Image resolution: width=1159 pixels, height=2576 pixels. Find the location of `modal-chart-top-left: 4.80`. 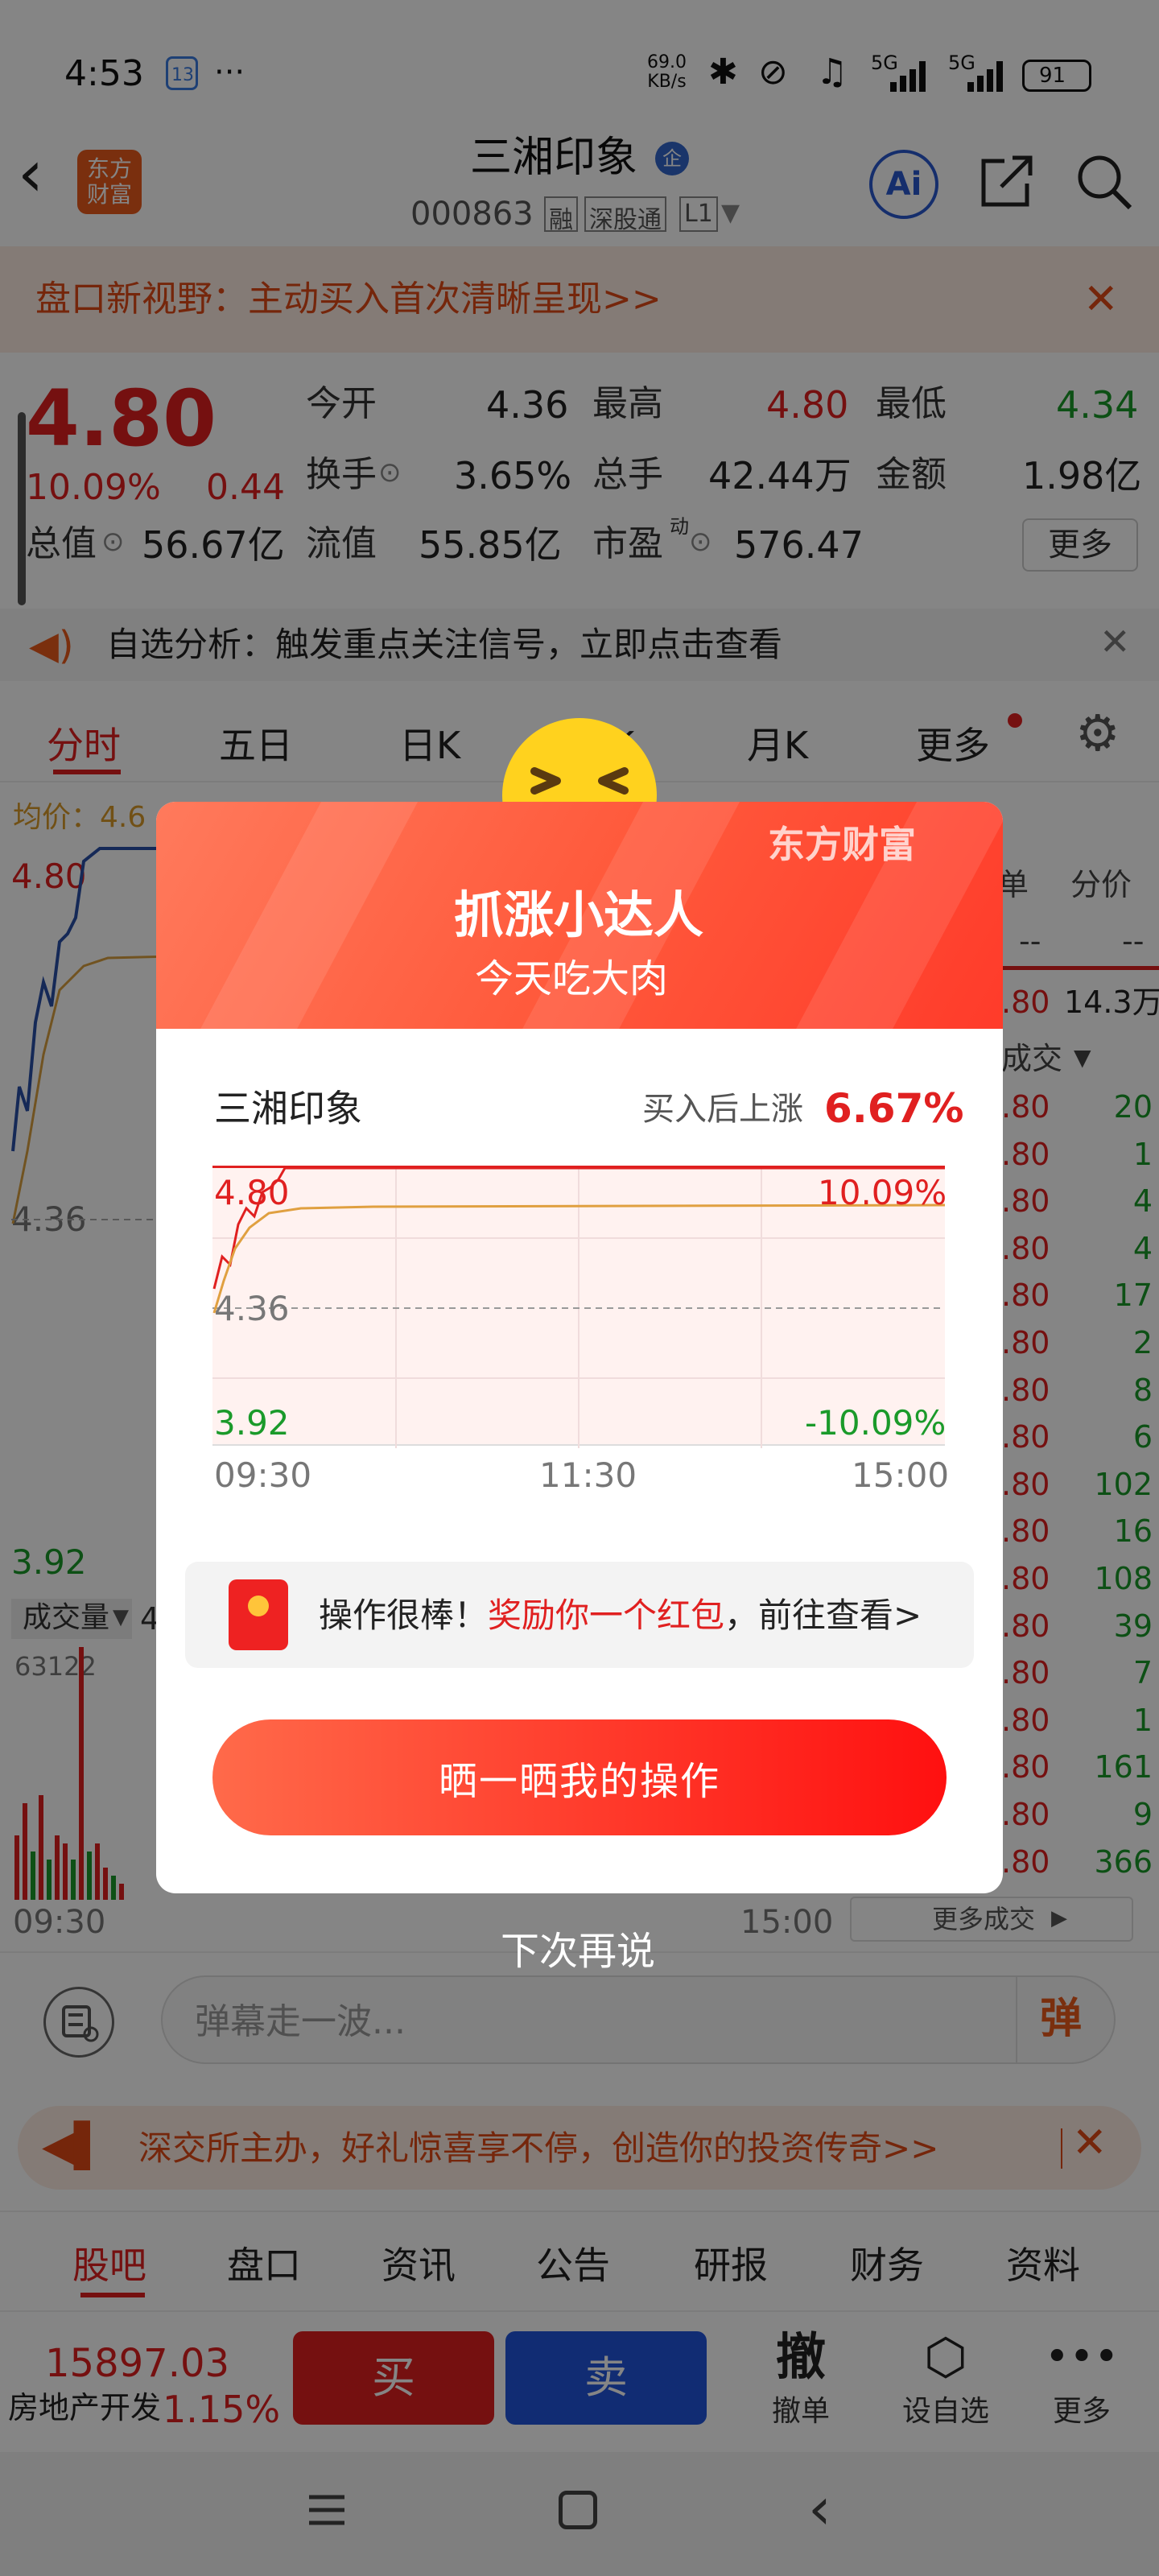

modal-chart-top-left: 4.80 is located at coordinates (252, 1192).